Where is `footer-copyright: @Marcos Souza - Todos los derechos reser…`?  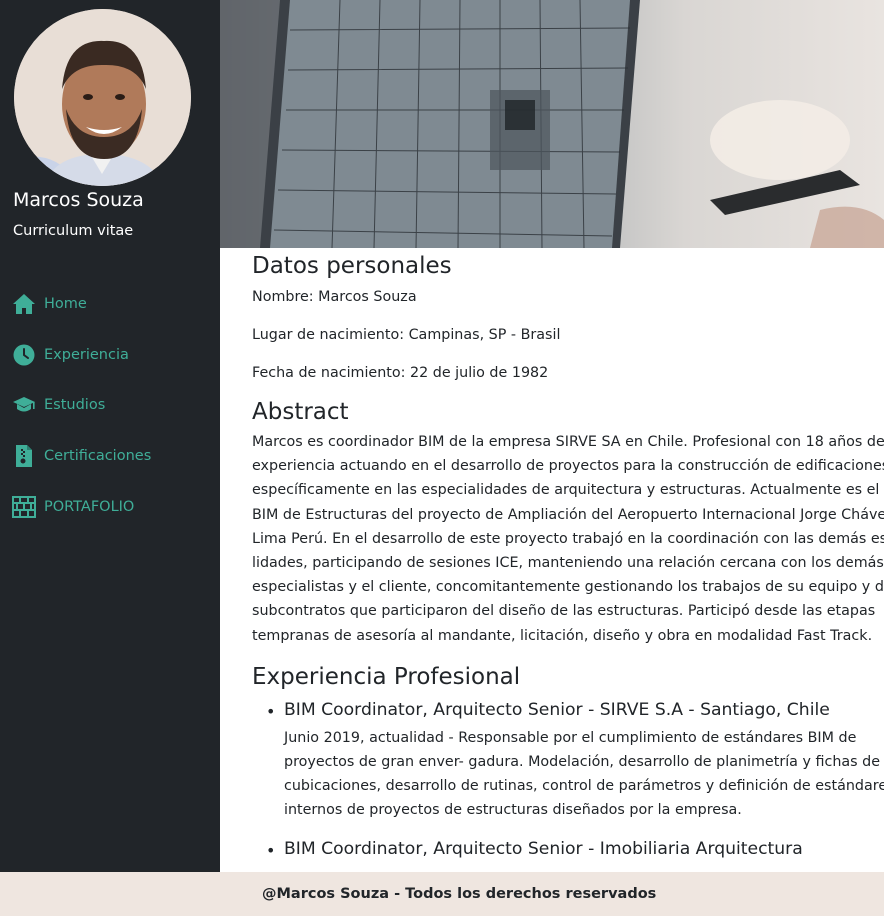
footer-copyright: @Marcos Souza - Todos los derechos reser… is located at coordinates (459, 894).